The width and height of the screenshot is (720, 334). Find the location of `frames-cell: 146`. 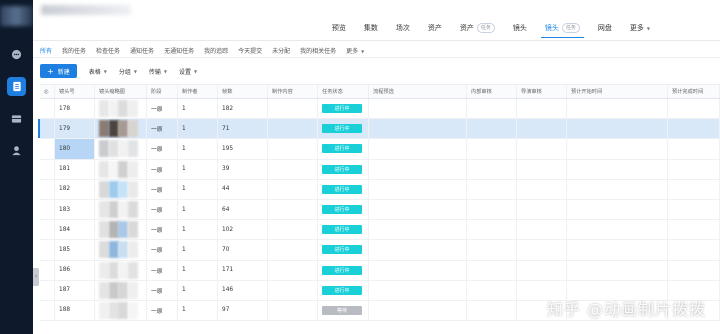

frames-cell: 146 is located at coordinates (243, 290).